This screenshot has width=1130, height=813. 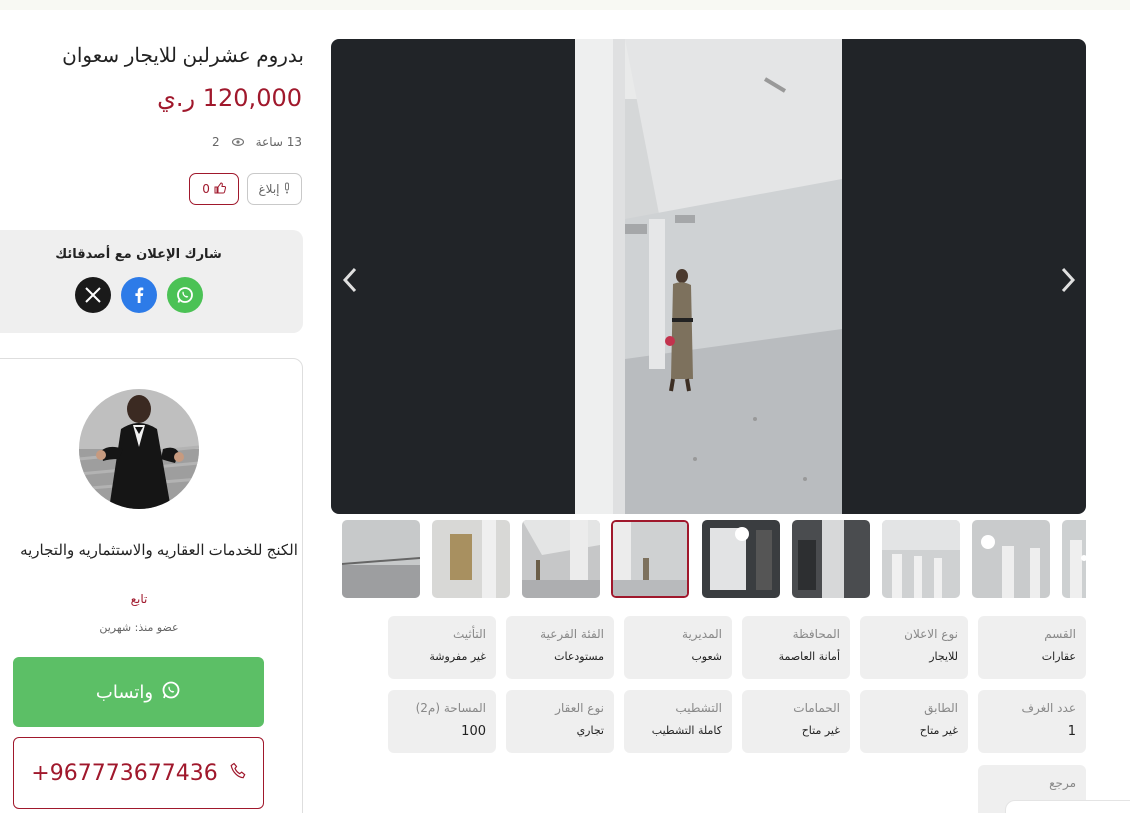 What do you see at coordinates (796, 647) in the screenshot?
I see `detail-governorate: المحافظة أمانة العاصمة` at bounding box center [796, 647].